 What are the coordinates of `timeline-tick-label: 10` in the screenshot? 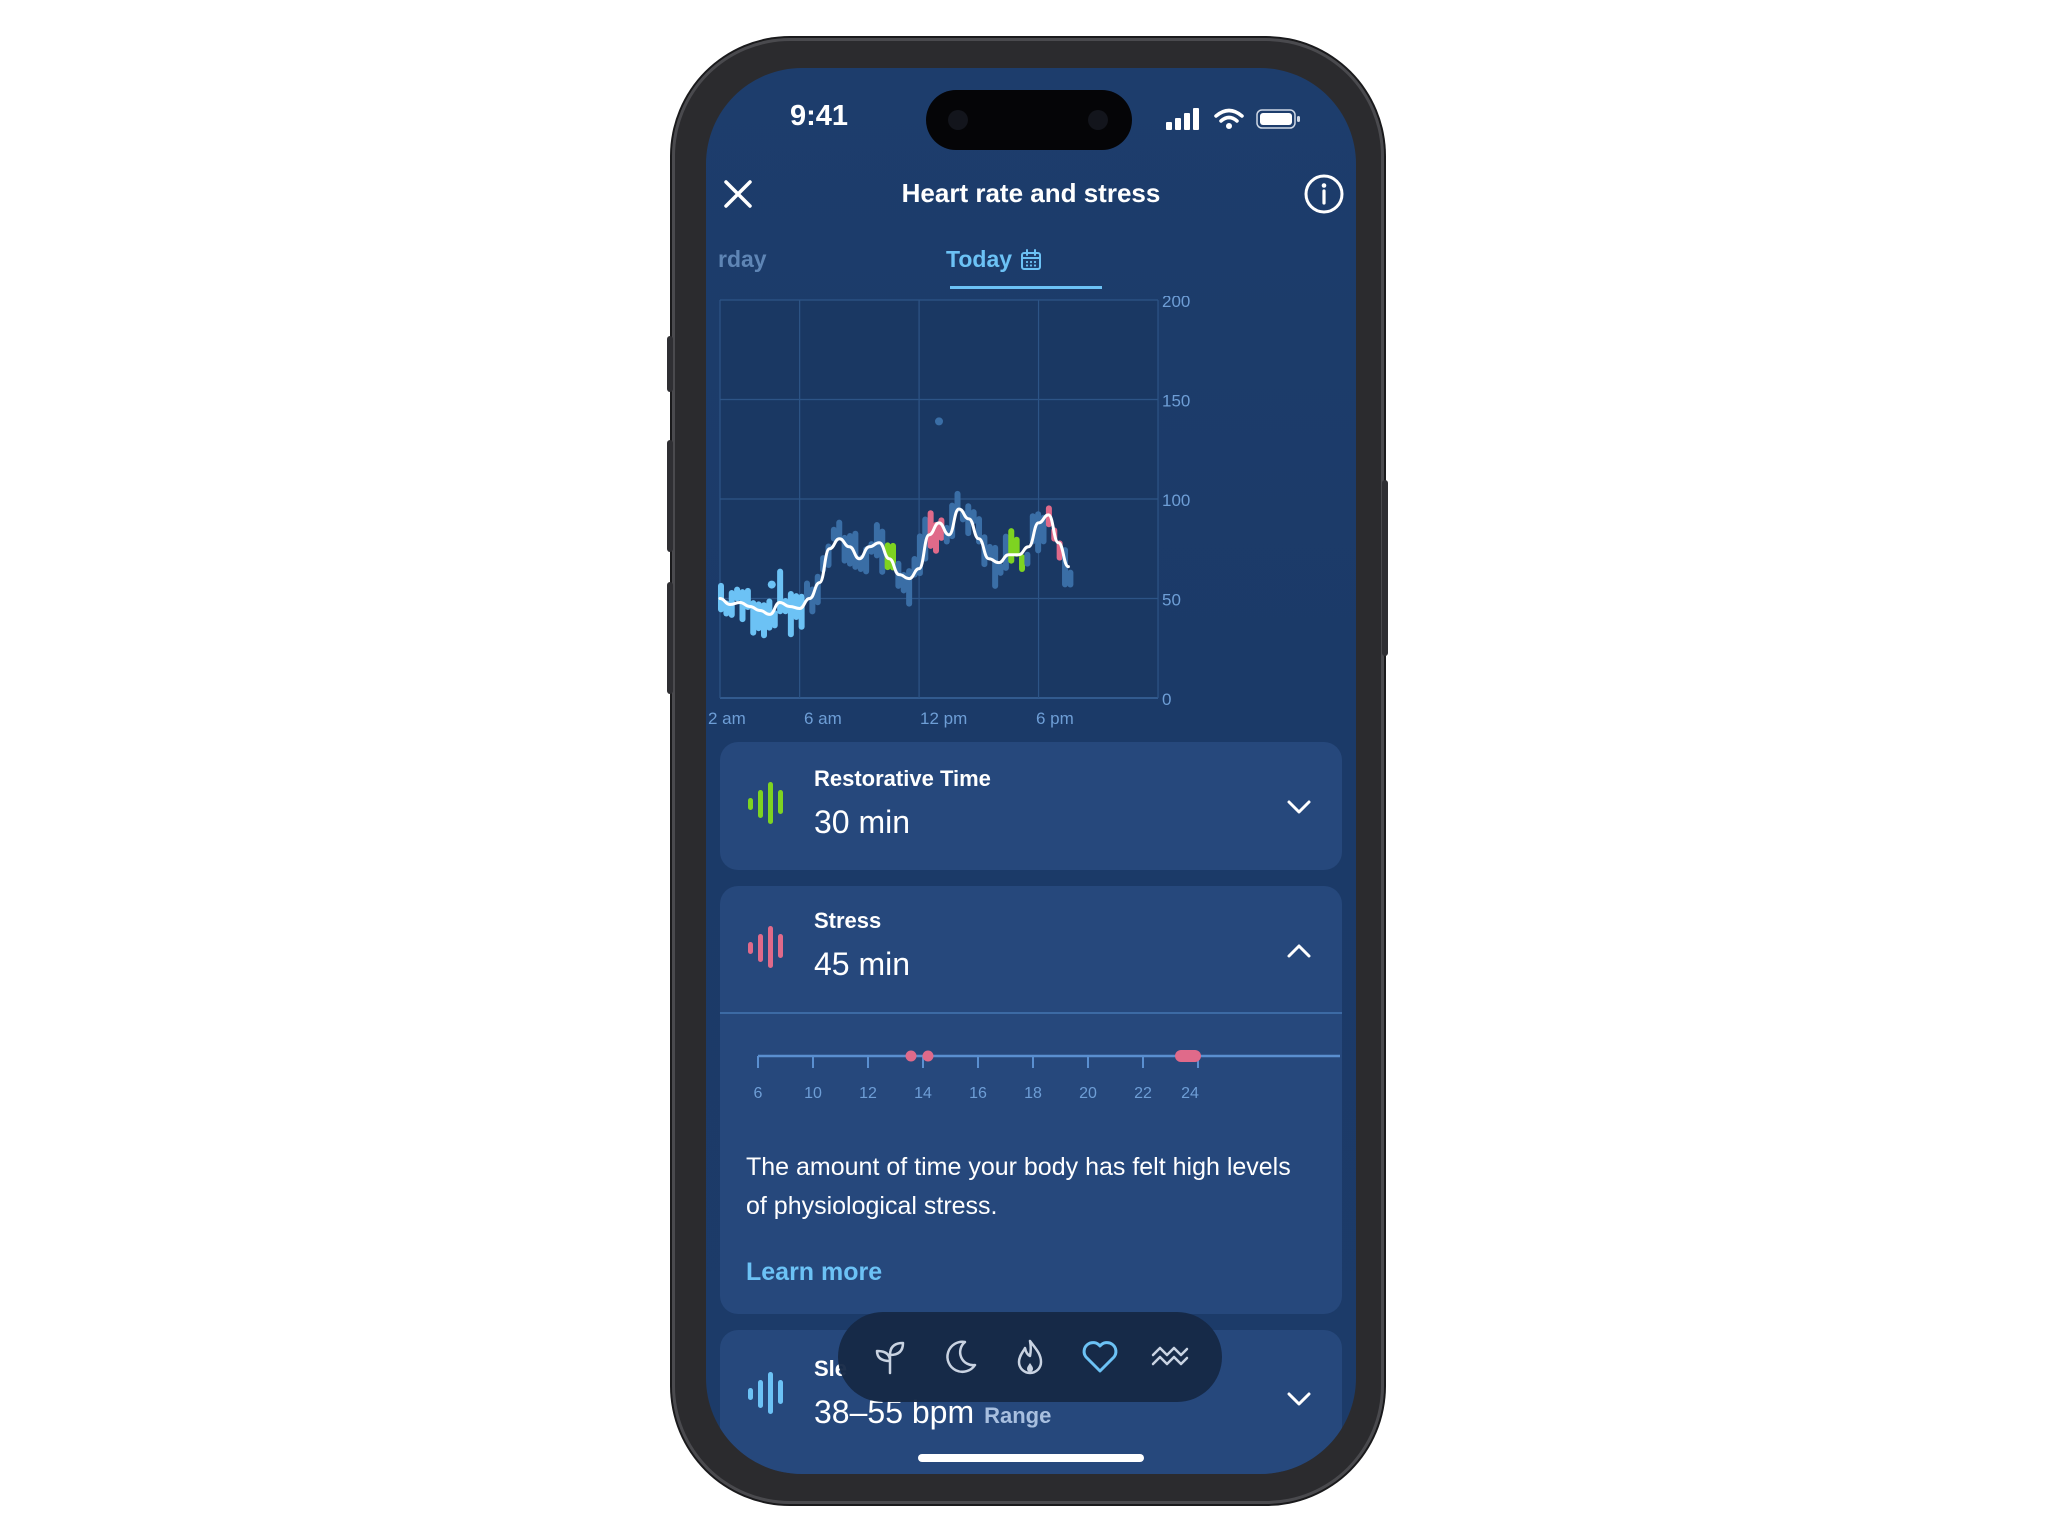 It's located at (813, 1093).